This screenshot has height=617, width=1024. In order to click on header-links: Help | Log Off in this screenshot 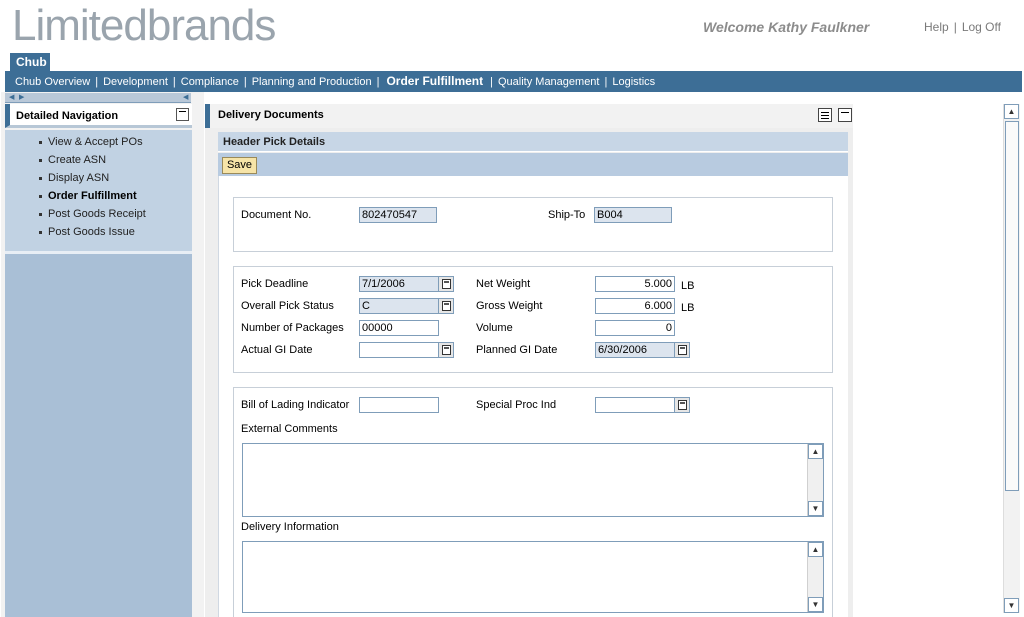, I will do `click(962, 27)`.